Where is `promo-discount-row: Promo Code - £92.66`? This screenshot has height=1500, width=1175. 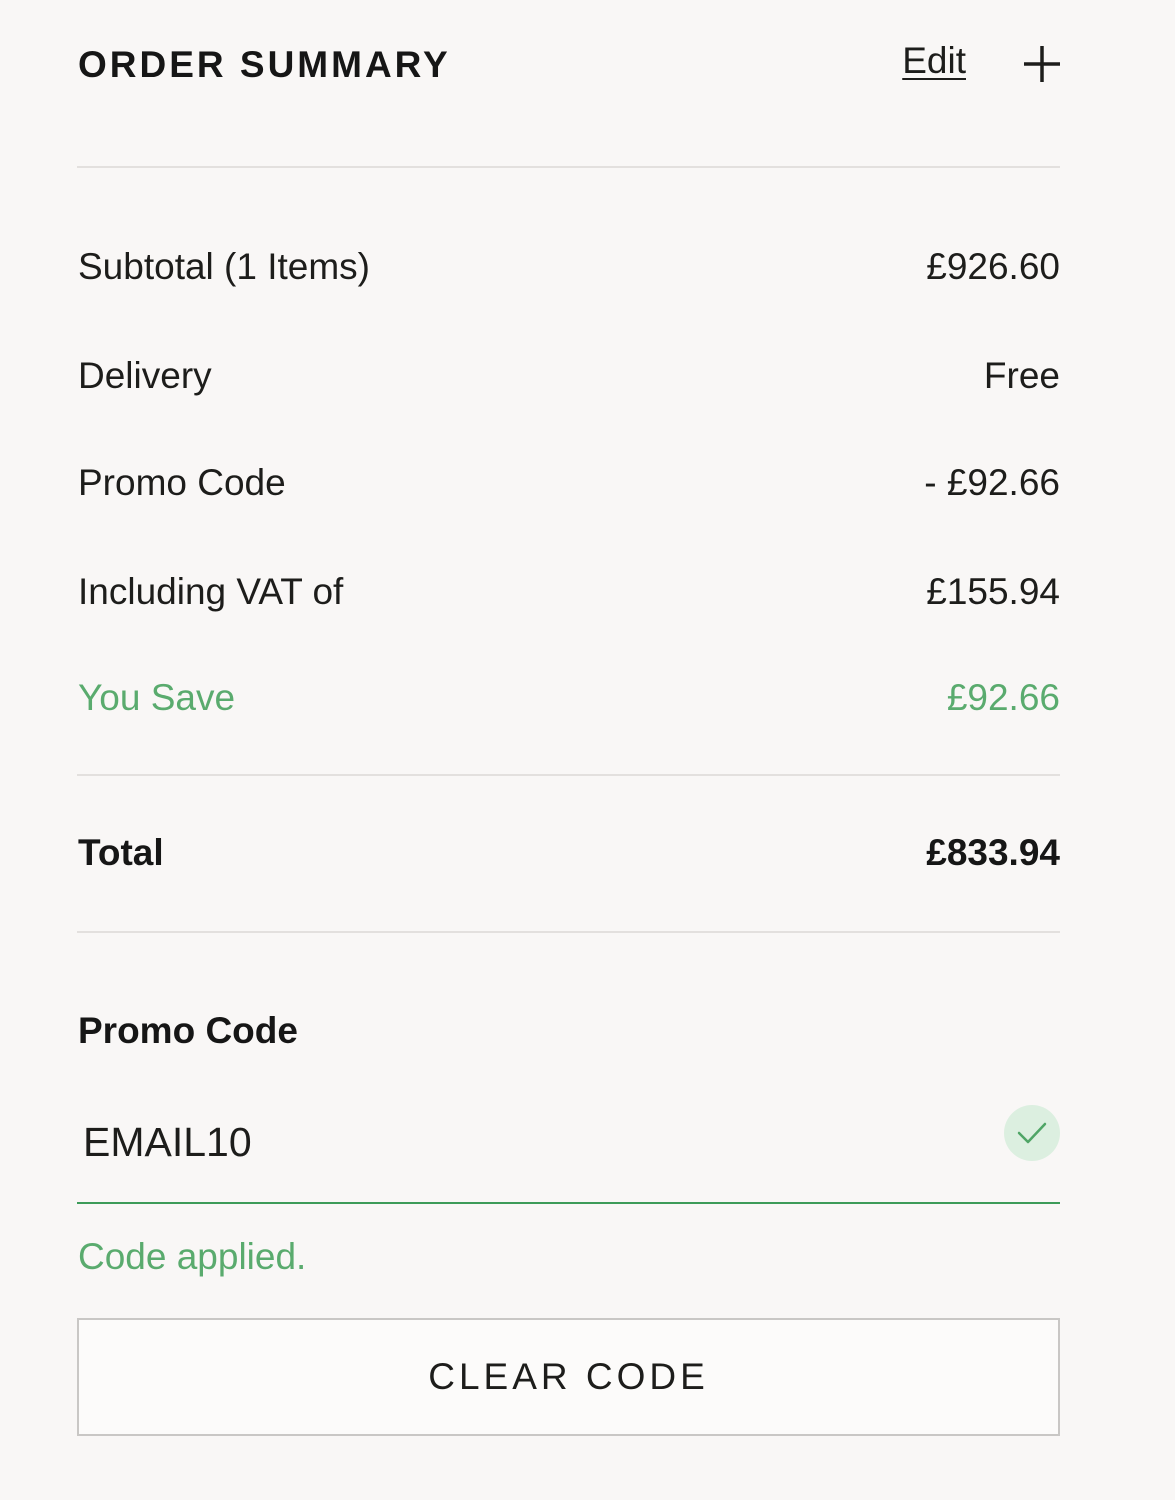
promo-discount-row: Promo Code - £92.66 is located at coordinates (569, 485).